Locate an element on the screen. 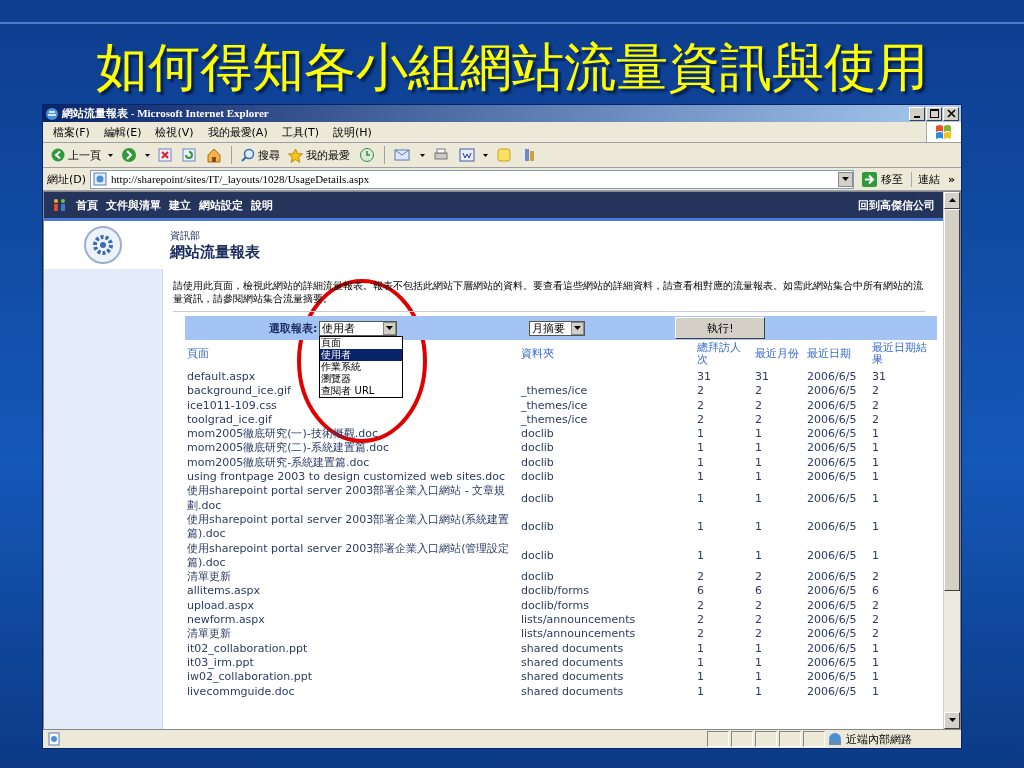 The height and width of the screenshot is (768, 1024). stop-icon is located at coordinates (165, 155).